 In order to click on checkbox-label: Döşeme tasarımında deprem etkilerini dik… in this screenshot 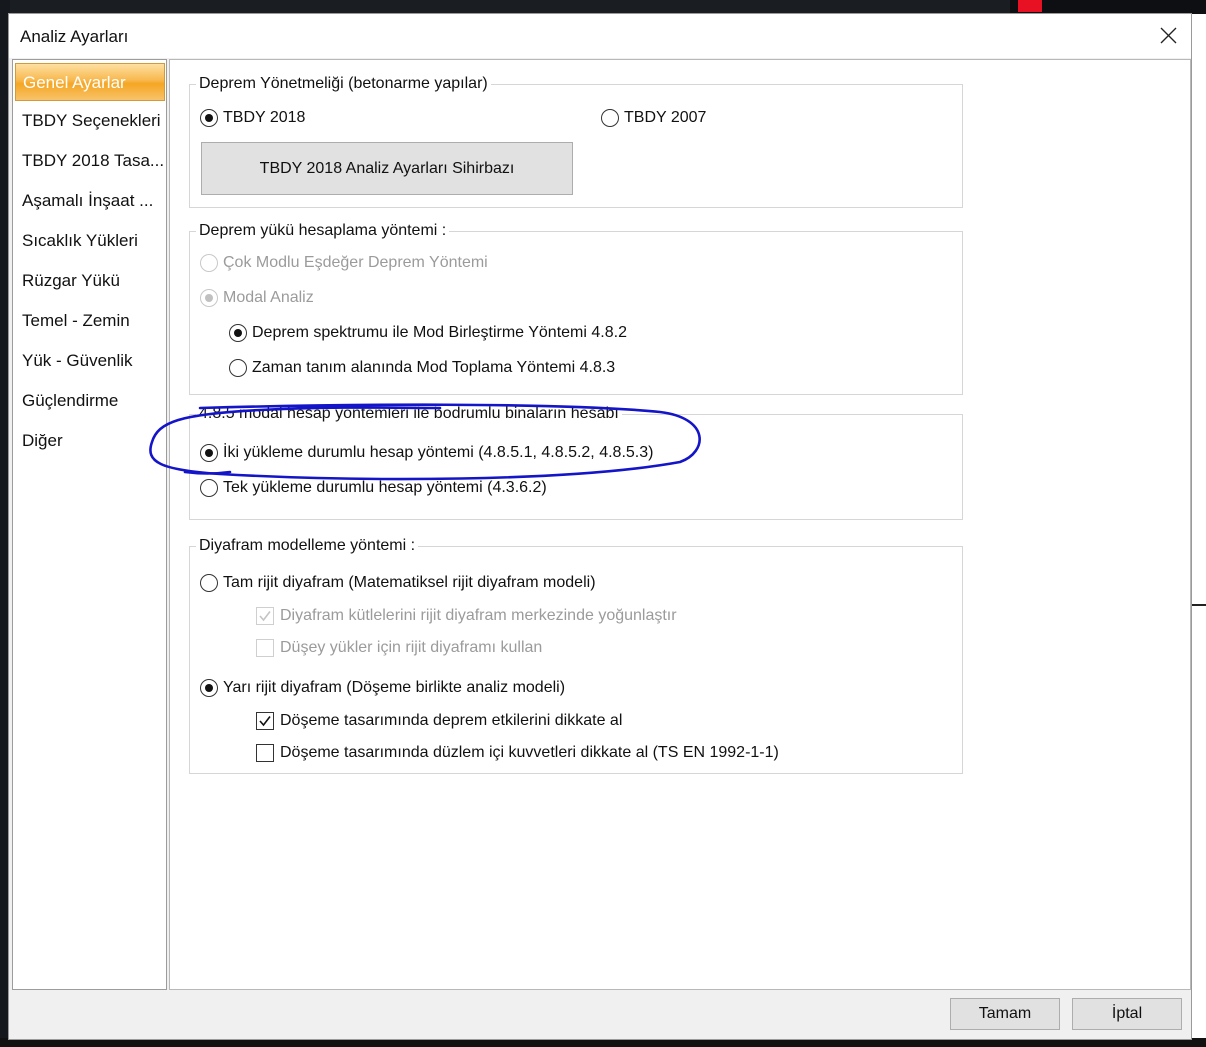, I will do `click(451, 720)`.